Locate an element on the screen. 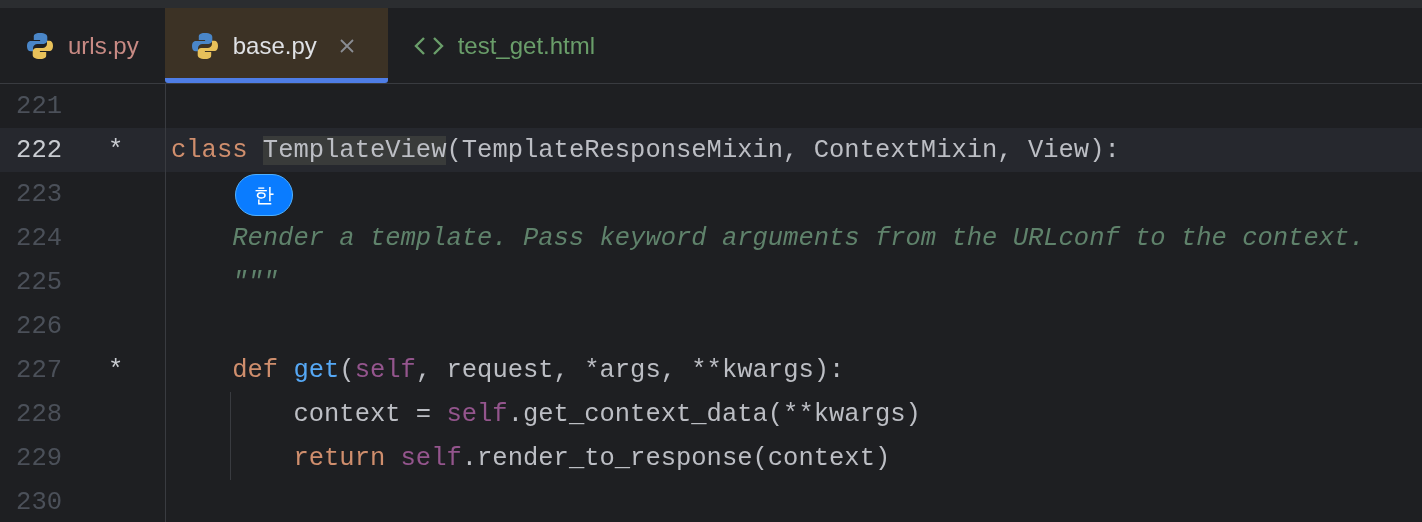 The width and height of the screenshot is (1422, 522). file-tab: urls.py is located at coordinates (82, 45).